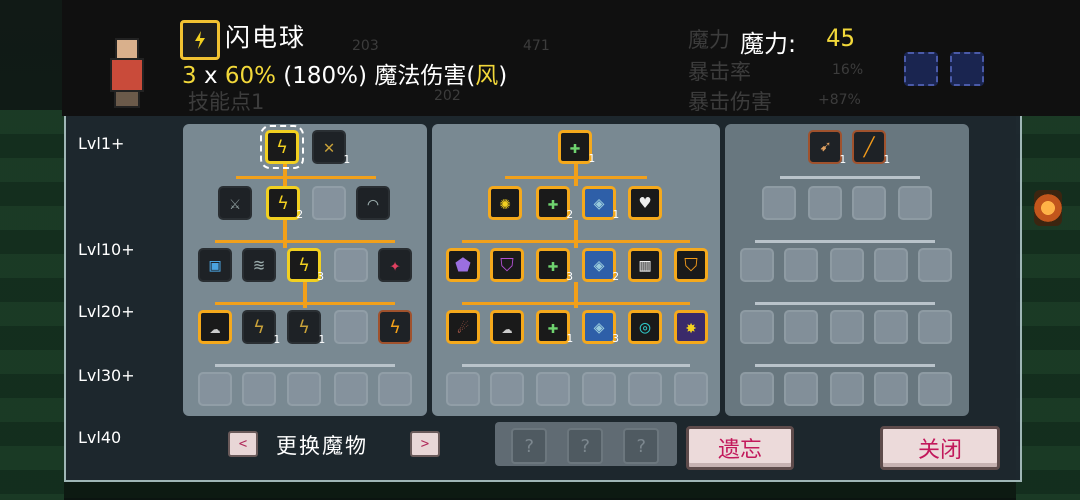 This screenshot has height=500, width=1080. What do you see at coordinates (645, 265) in the screenshot?
I see `skill-node-armor: ▥` at bounding box center [645, 265].